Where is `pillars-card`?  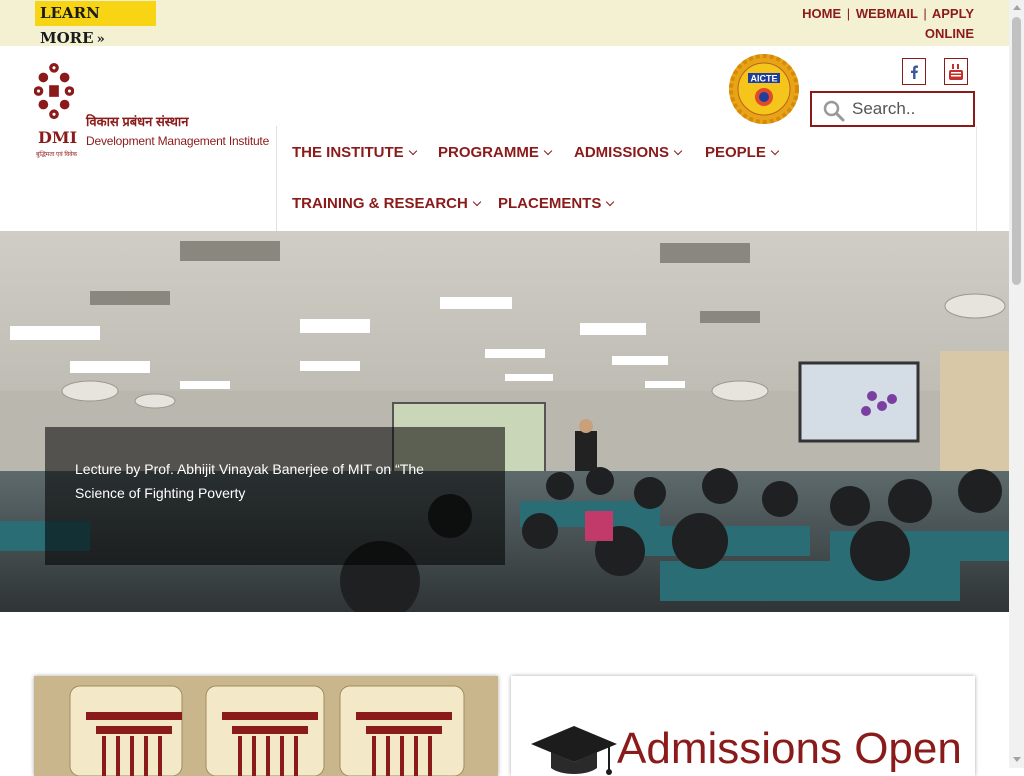
pillars-card is located at coordinates (266, 726).